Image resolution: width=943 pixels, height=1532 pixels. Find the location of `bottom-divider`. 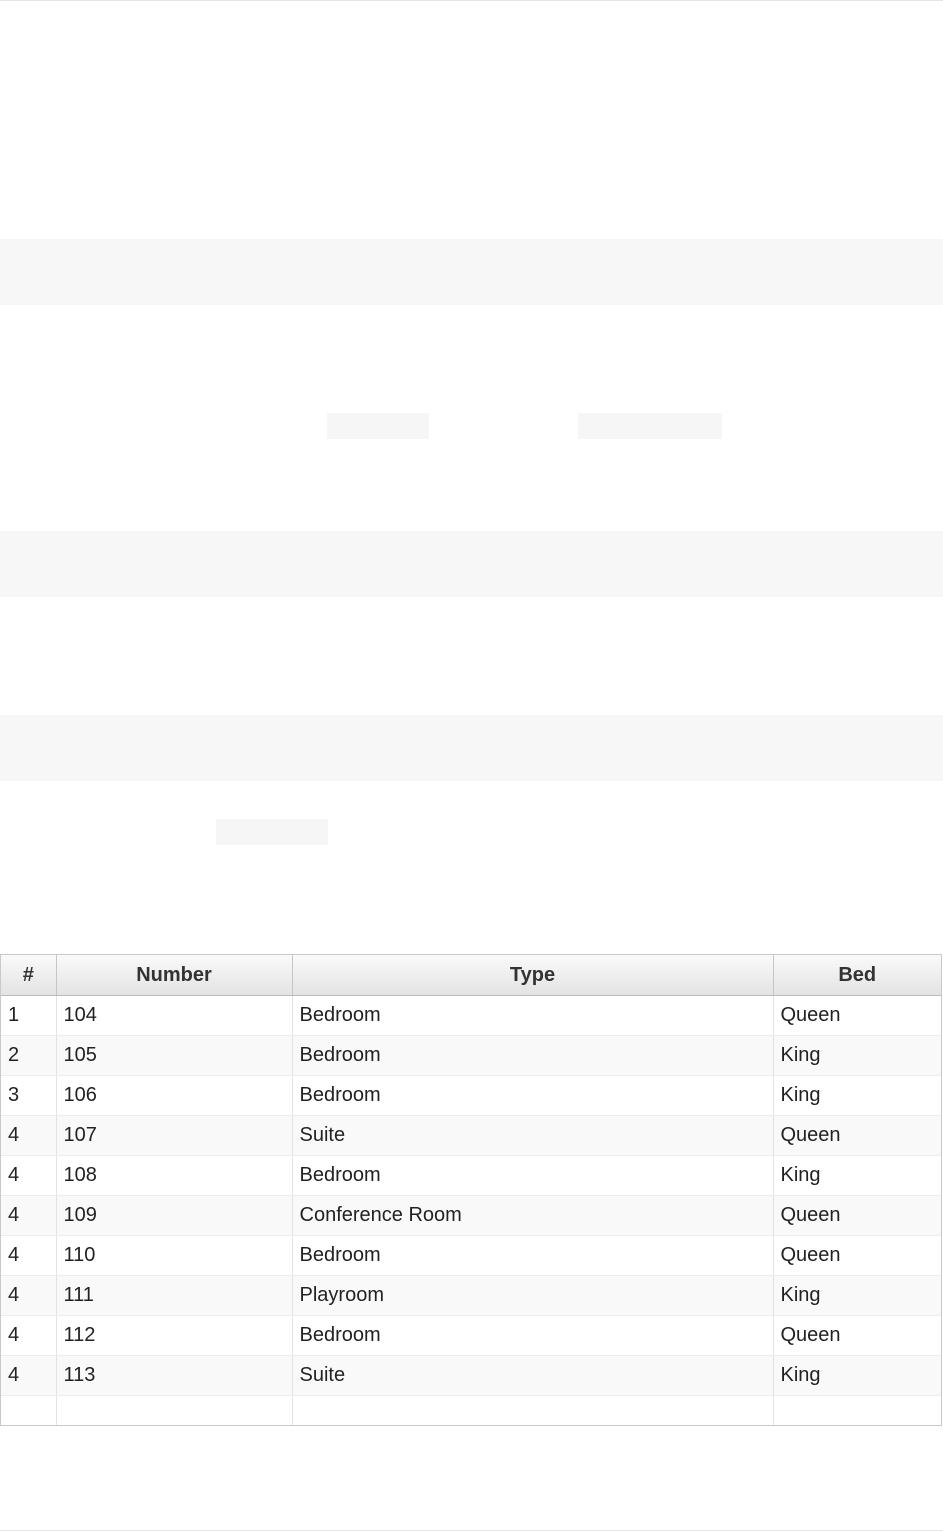

bottom-divider is located at coordinates (471, 1530).